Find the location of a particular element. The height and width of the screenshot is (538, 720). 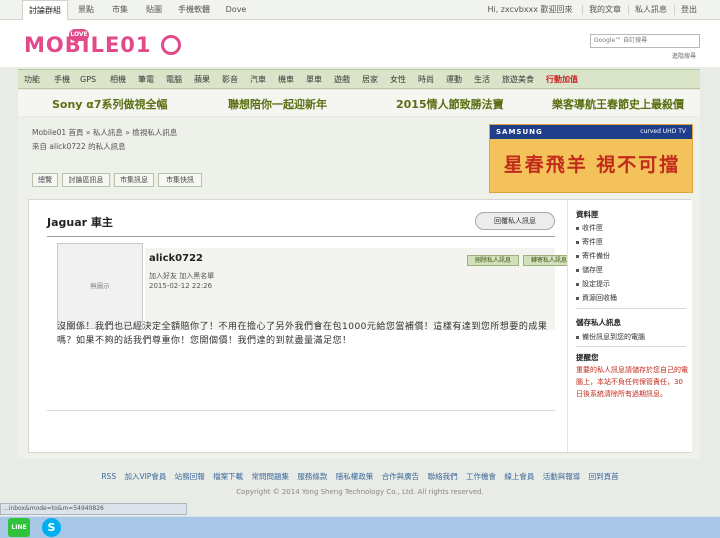

sidebar-item-sent: 寄件備份 is located at coordinates (593, 256).